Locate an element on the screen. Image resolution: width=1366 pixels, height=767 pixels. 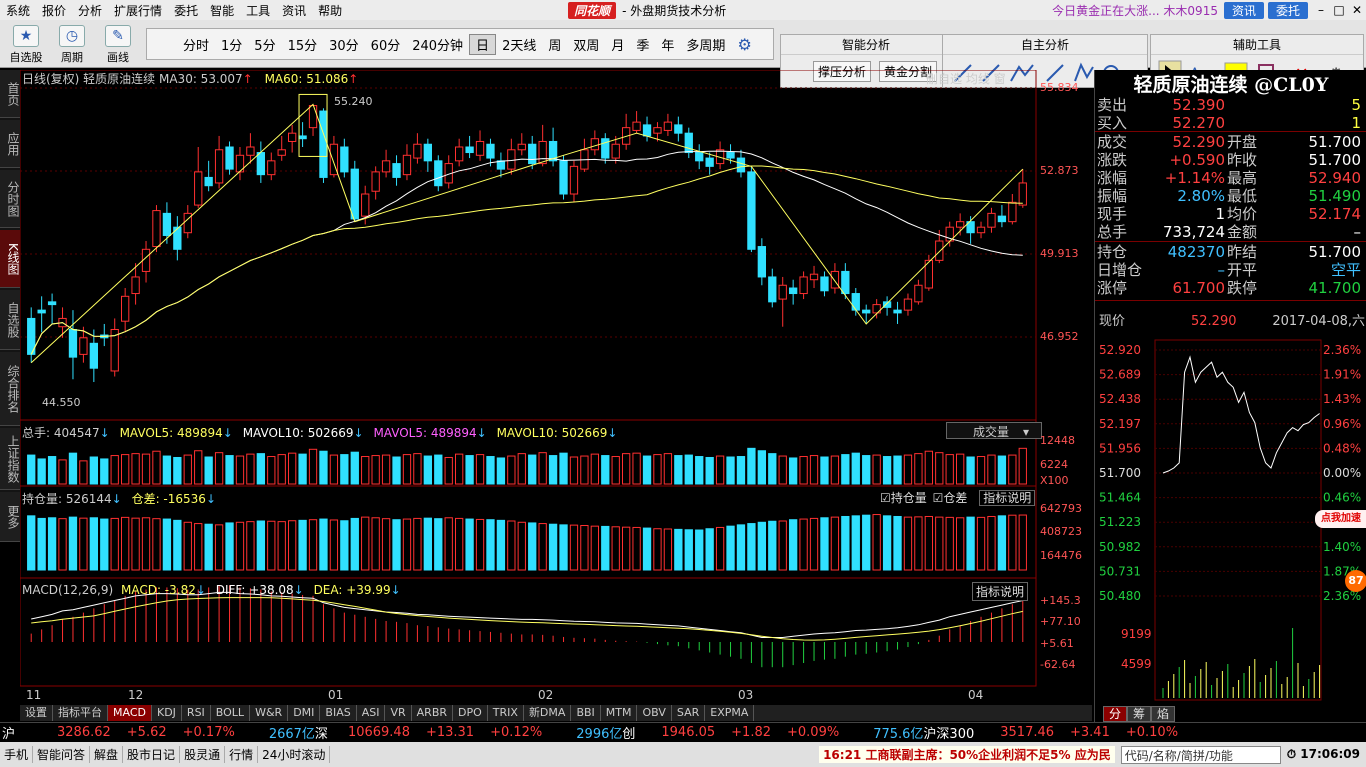
qa-link: 智能问答 is located at coordinates (62, 754).